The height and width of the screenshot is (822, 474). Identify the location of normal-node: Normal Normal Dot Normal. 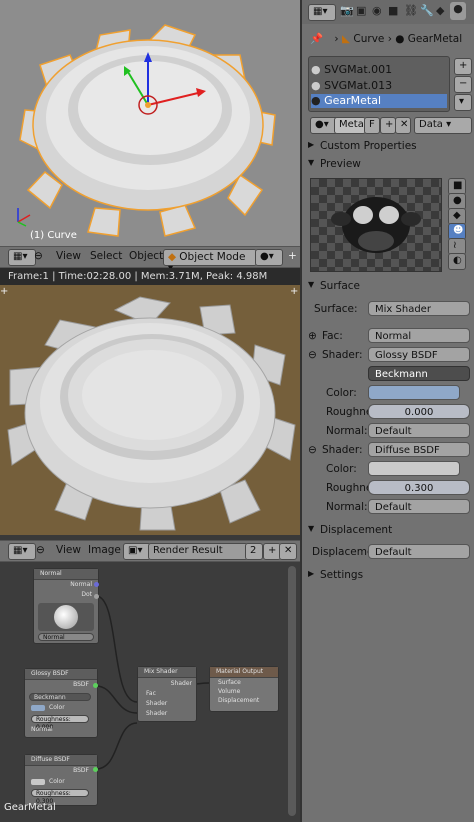
(66, 606).